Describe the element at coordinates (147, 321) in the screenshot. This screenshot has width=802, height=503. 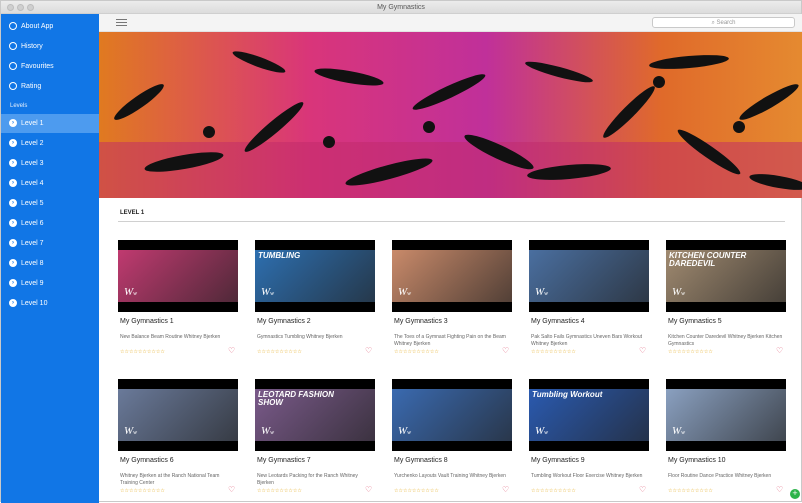
I see `video-title: My Gymnastics 1` at that location.